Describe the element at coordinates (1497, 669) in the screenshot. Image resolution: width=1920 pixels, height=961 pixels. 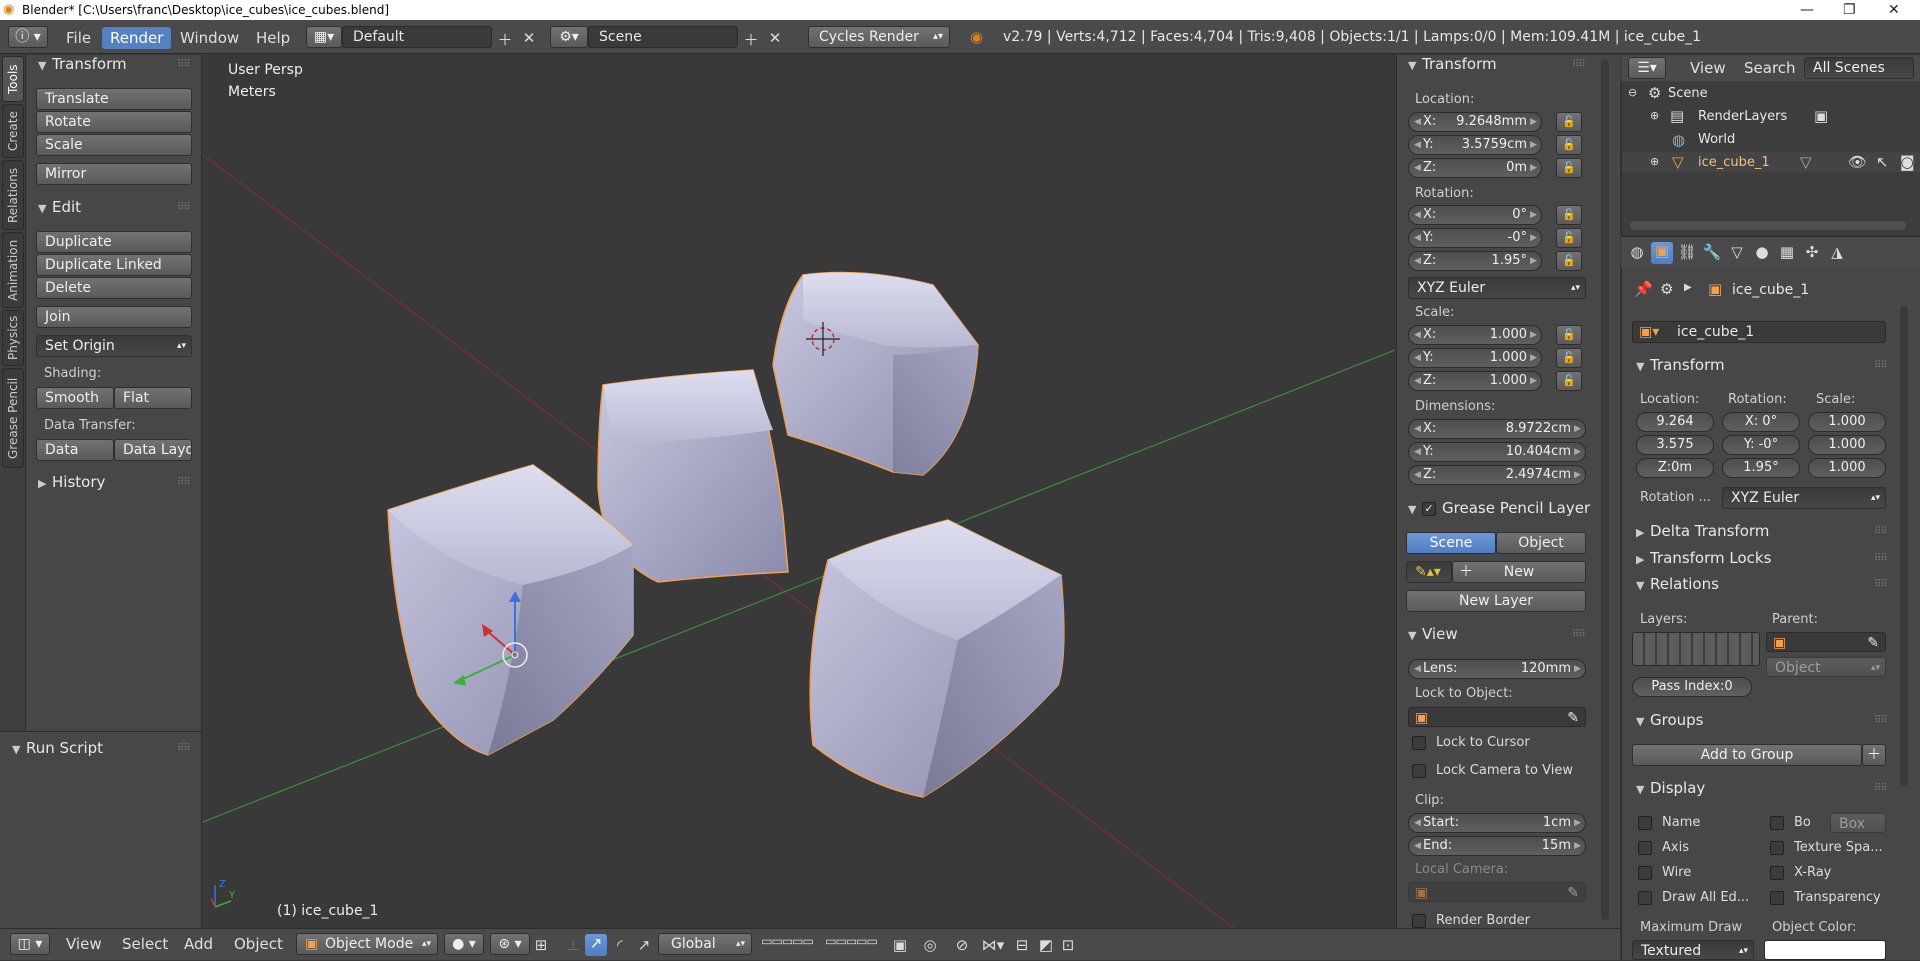
I see `lens-field: ◀ Lens: 120mm ▶` at that location.